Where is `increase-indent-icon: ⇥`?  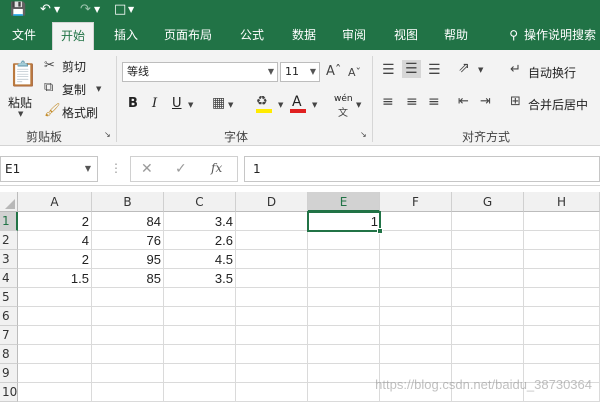 increase-indent-icon: ⇥ is located at coordinates (485, 101).